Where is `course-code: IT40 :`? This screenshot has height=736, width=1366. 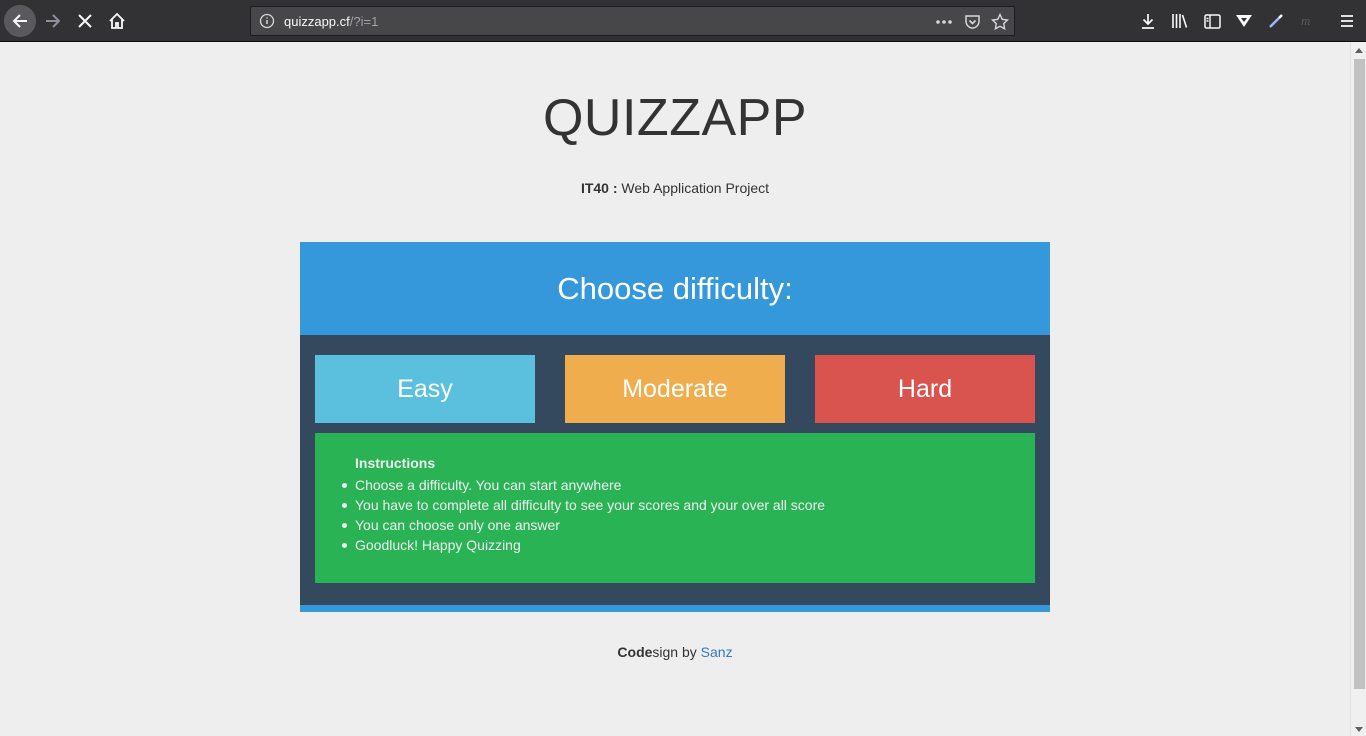 course-code: IT40 : is located at coordinates (599, 188).